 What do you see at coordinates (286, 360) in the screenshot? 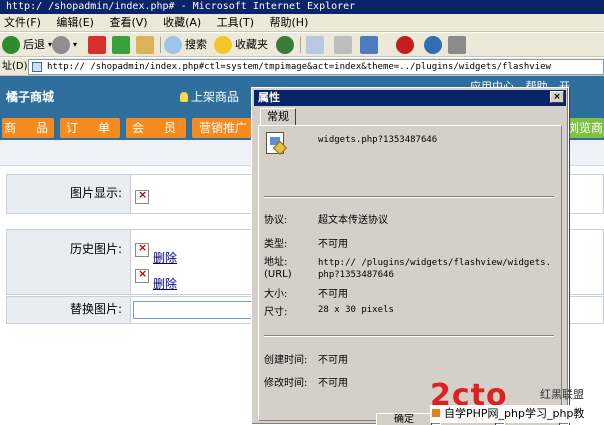
I see `created-label: 创建时间:` at bounding box center [286, 360].